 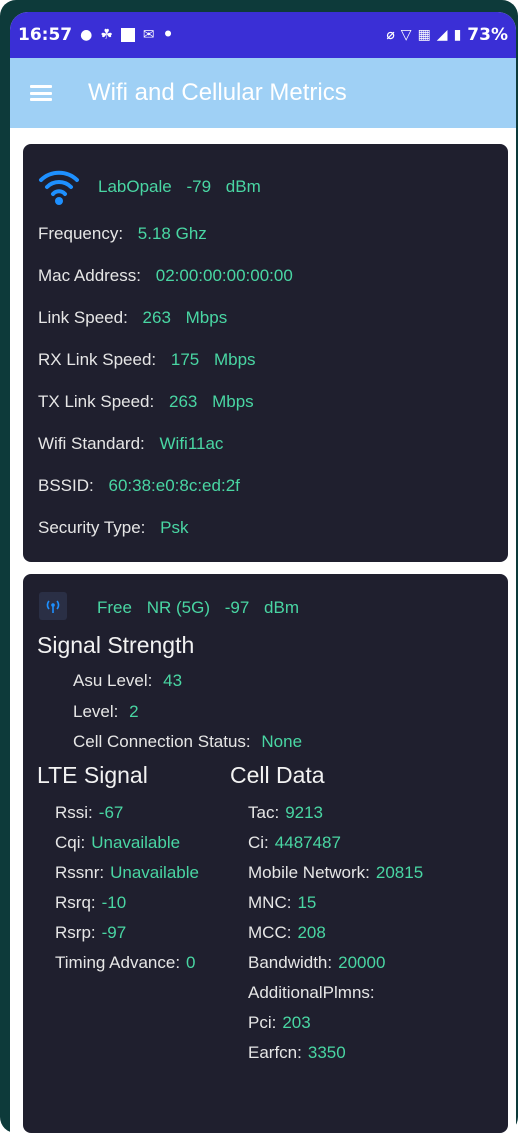 What do you see at coordinates (217, 92) in the screenshot?
I see `app-title: Wifi and Cellular Metrics` at bounding box center [217, 92].